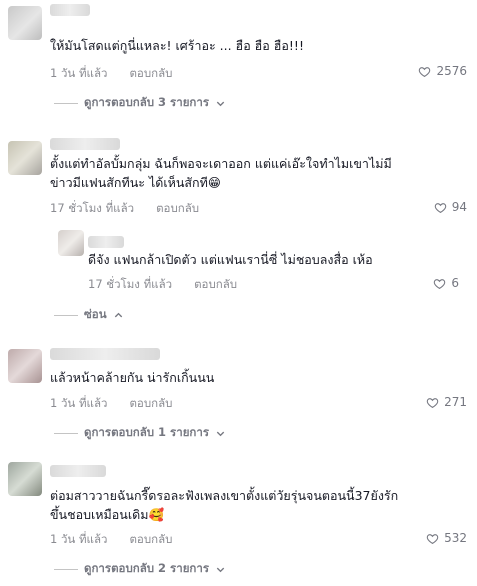  Describe the element at coordinates (147, 568) in the screenshot. I see `view-replies-label: ดูการตอบกลับ 2 รายการ` at that location.